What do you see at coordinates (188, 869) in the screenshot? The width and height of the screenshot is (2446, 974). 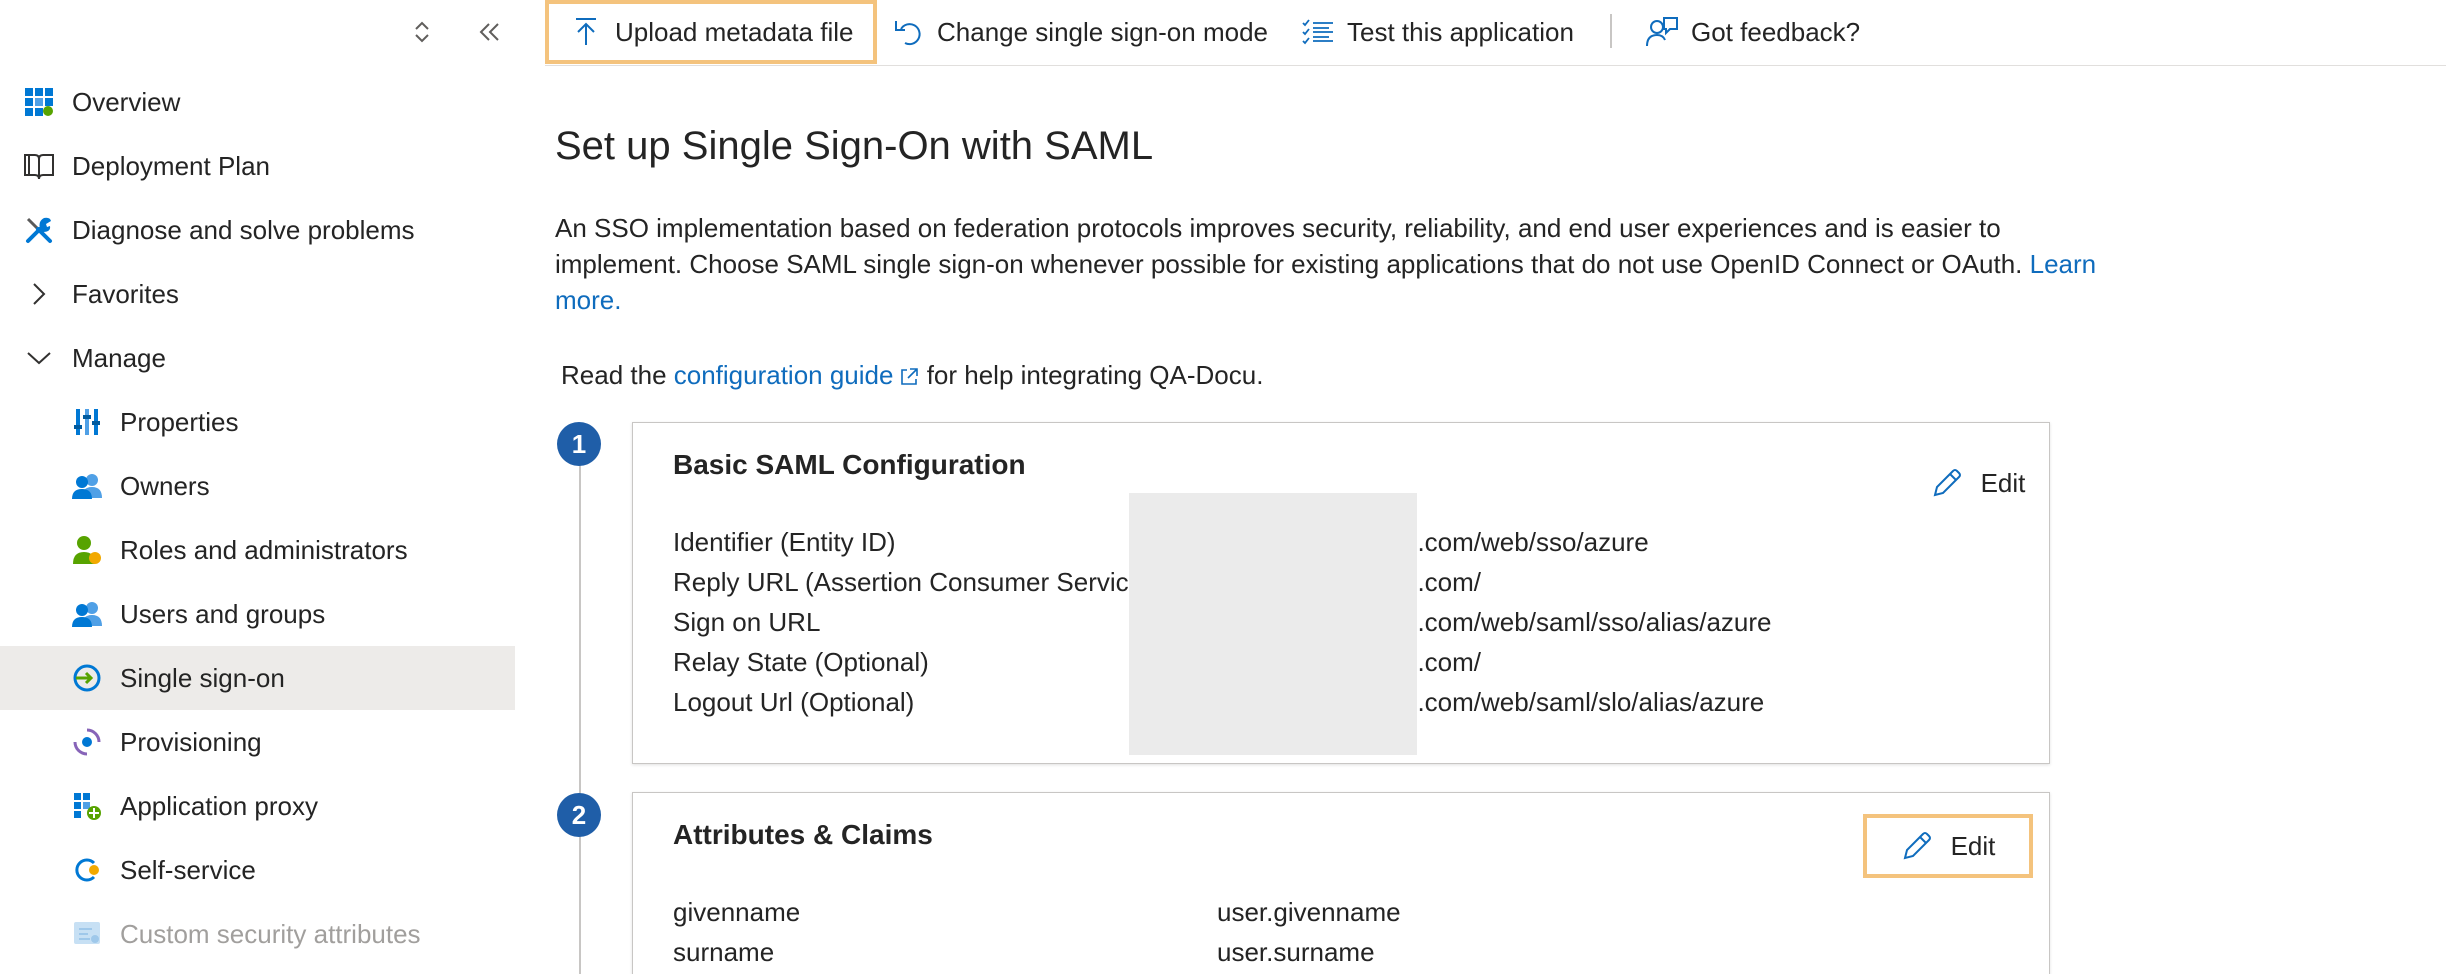 I see `sidebar-item-label: Self-service` at bounding box center [188, 869].